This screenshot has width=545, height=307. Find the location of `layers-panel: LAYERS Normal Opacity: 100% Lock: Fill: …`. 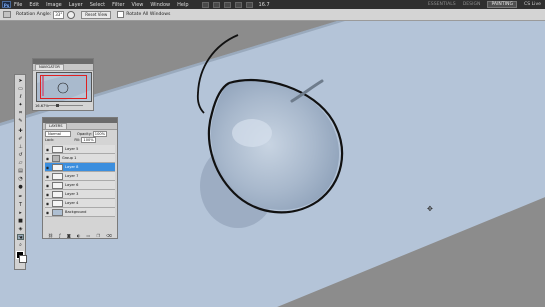

layers-panel: LAYERS Normal Opacity: 100% Lock: Fill: … is located at coordinates (80, 178).